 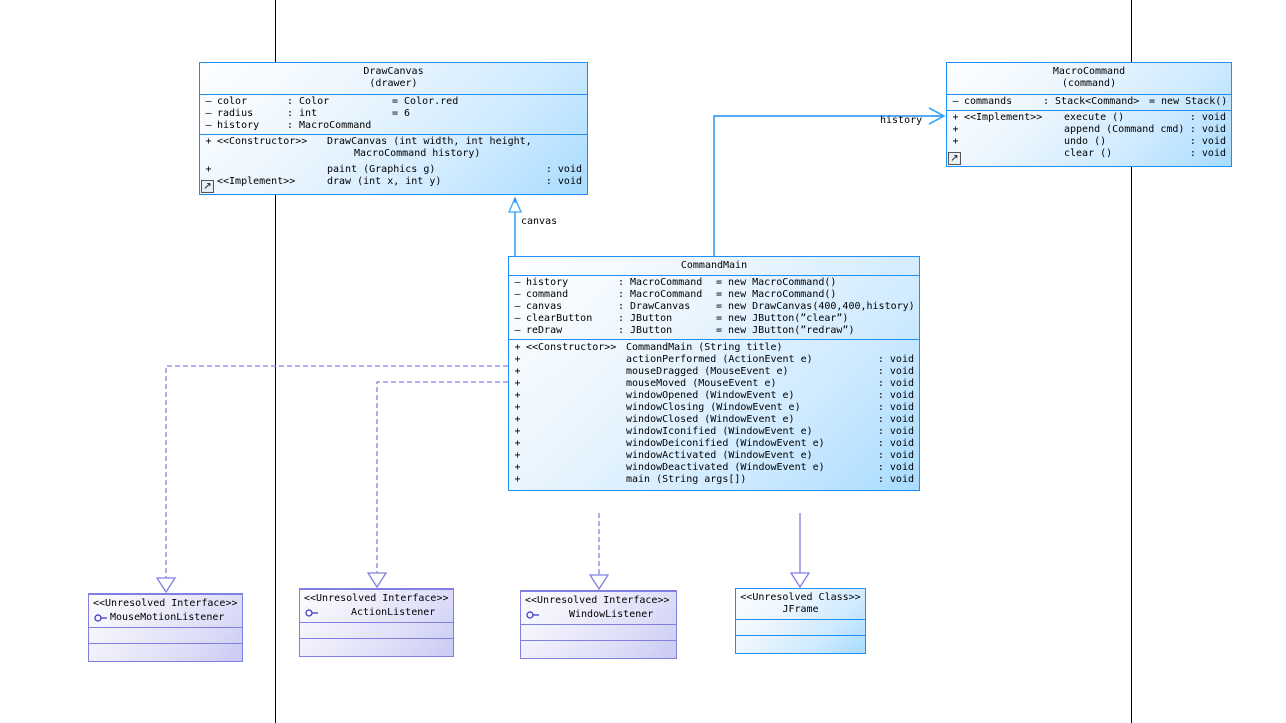 I want to click on operation-signature: execute (), so click(x=1094, y=117).